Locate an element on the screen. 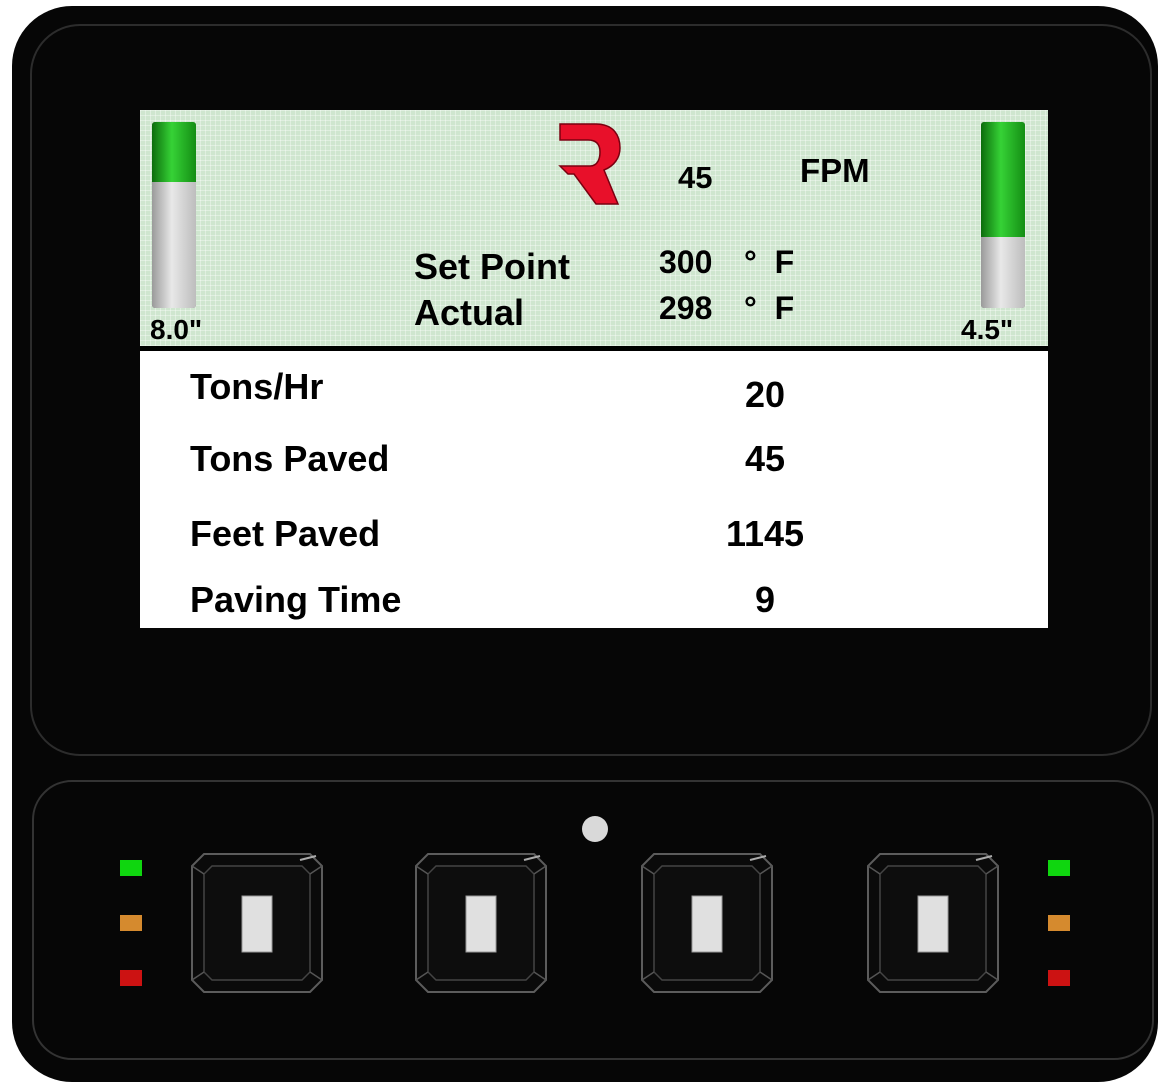 Image resolution: width=1158 pixels, height=1082 pixels. status-indicator-light is located at coordinates (595, 829).